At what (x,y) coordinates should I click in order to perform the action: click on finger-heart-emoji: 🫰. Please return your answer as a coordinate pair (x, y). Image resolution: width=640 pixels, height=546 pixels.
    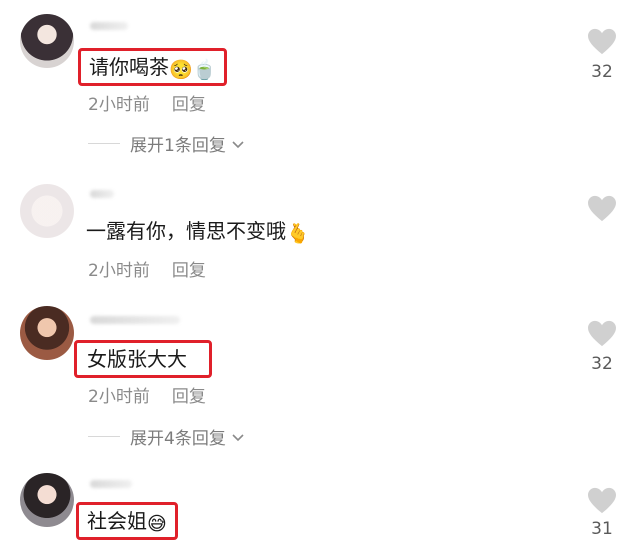
    Looking at the image, I should click on (298, 234).